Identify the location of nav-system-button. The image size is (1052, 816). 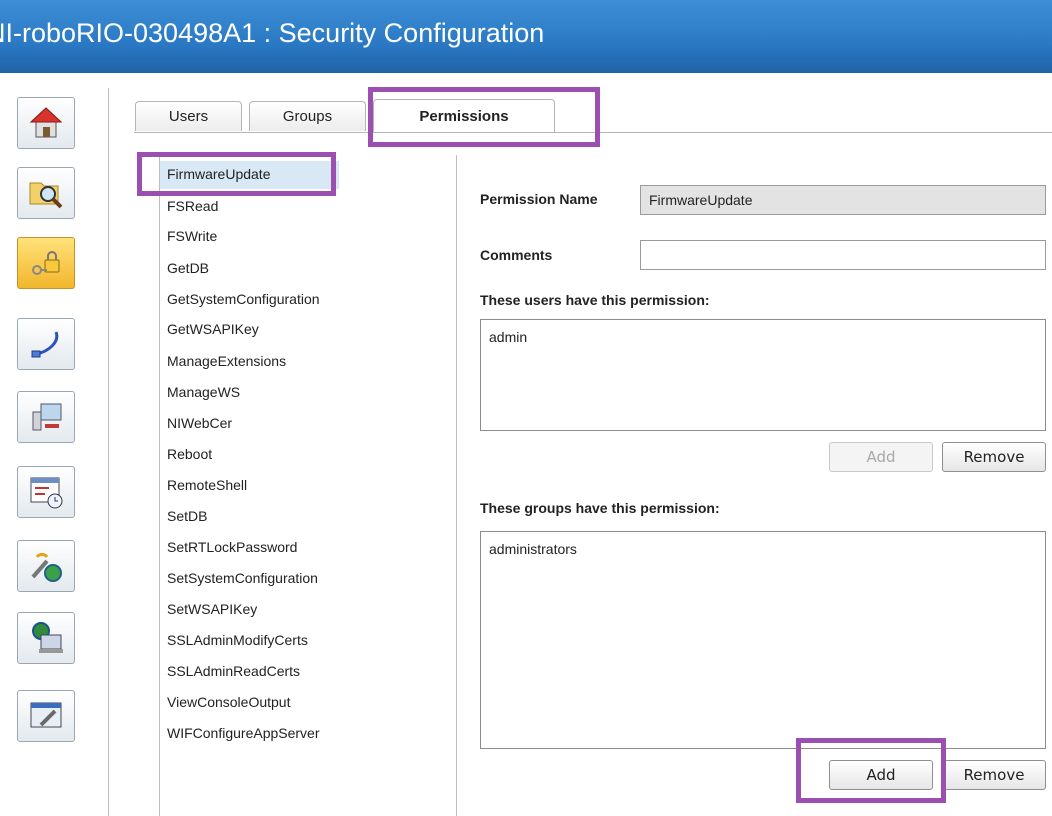
(46, 417).